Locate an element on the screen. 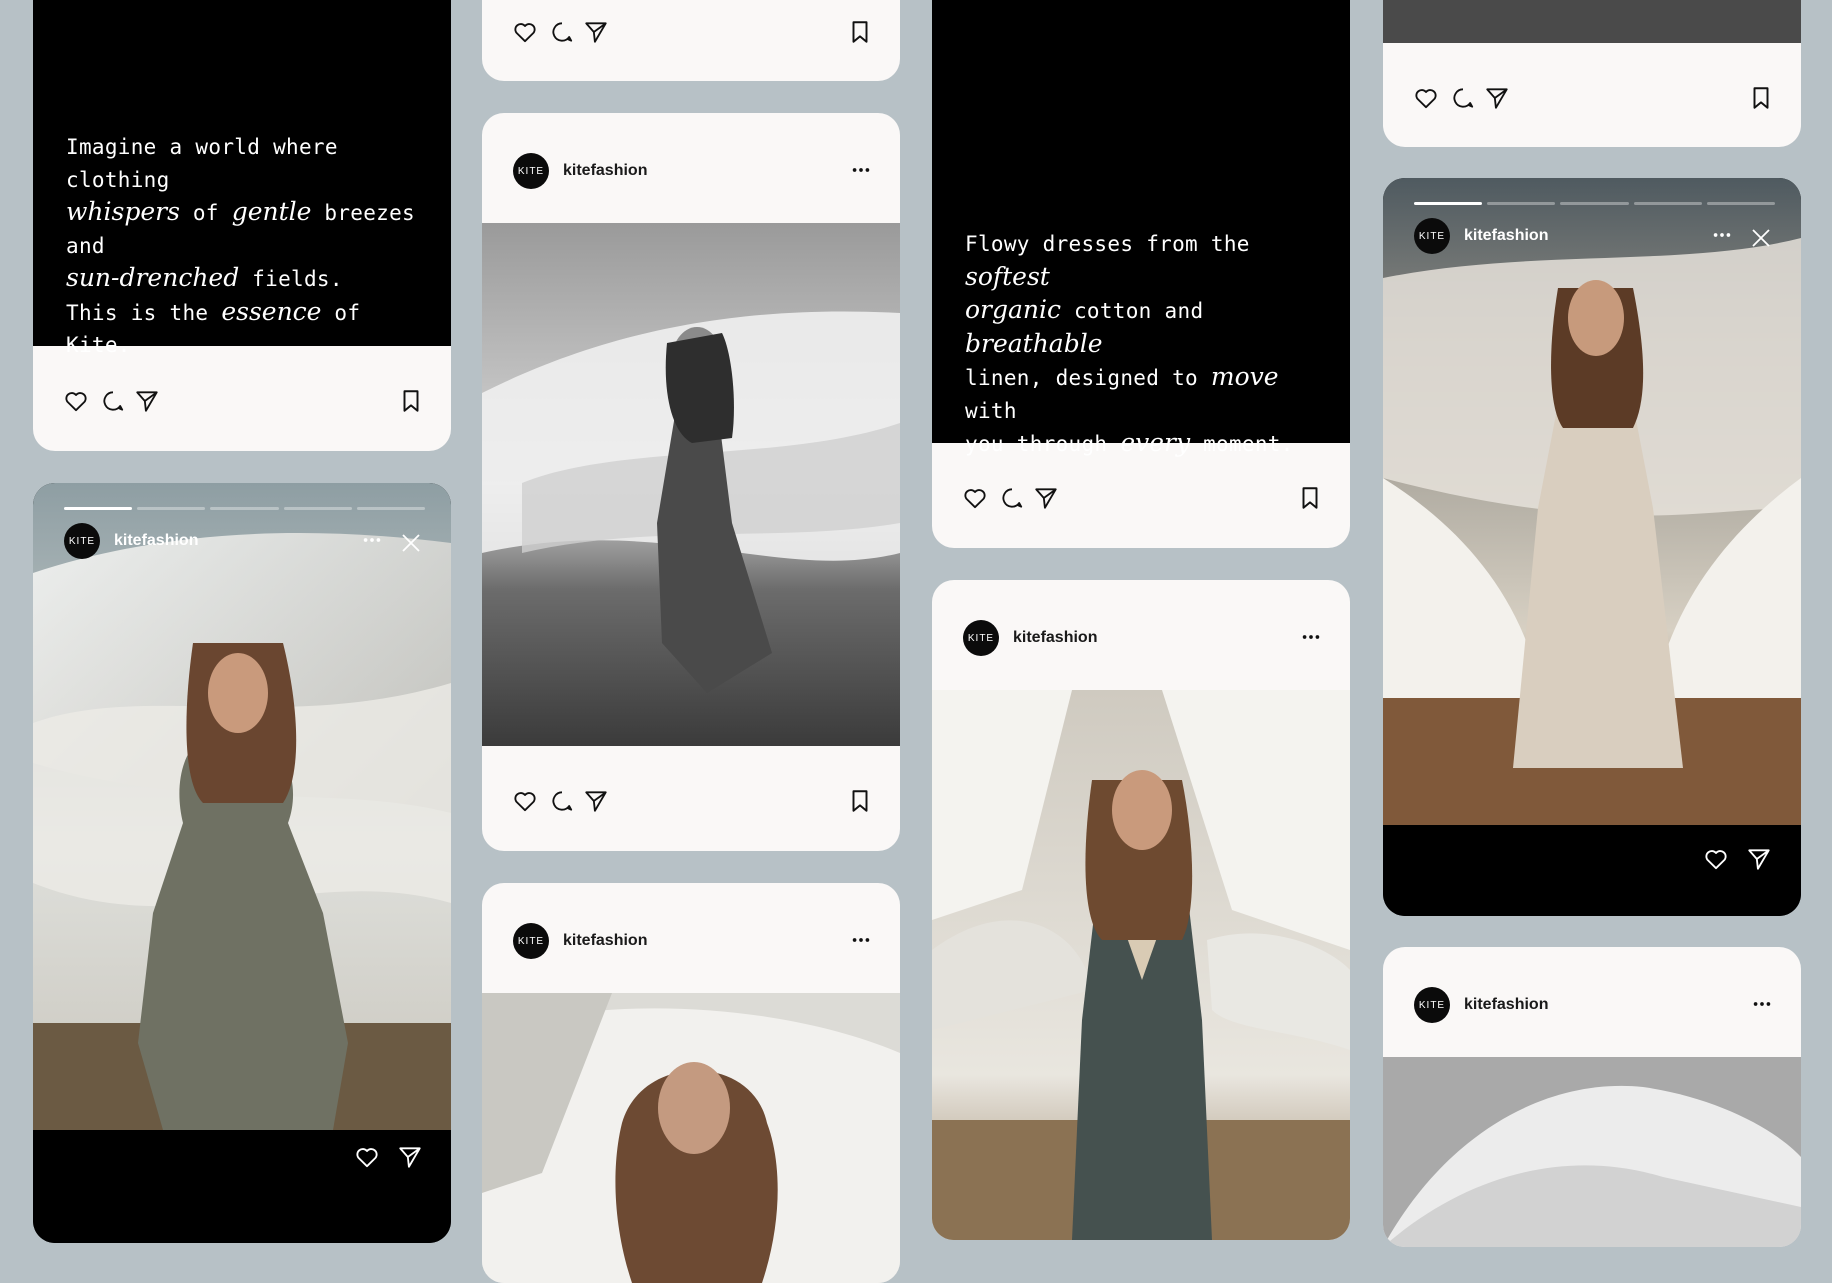  quote-emphasis: softest is located at coordinates (1007, 276).